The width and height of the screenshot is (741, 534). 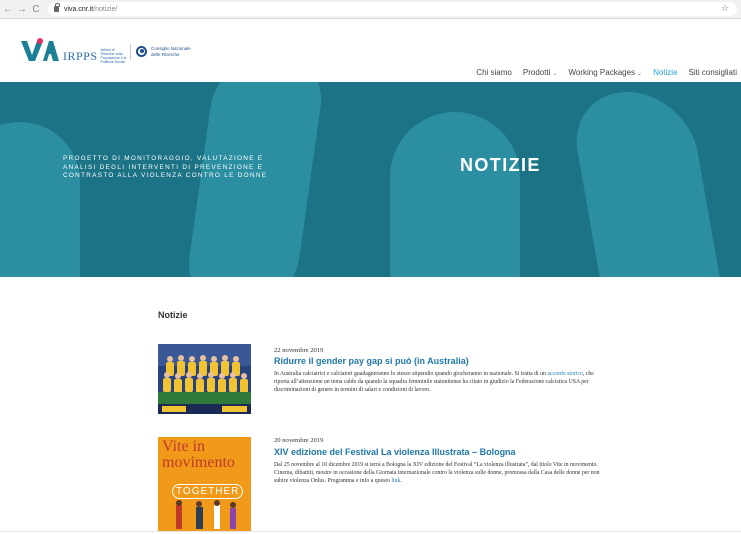 What do you see at coordinates (130, 52) in the screenshot?
I see `logo-divider` at bounding box center [130, 52].